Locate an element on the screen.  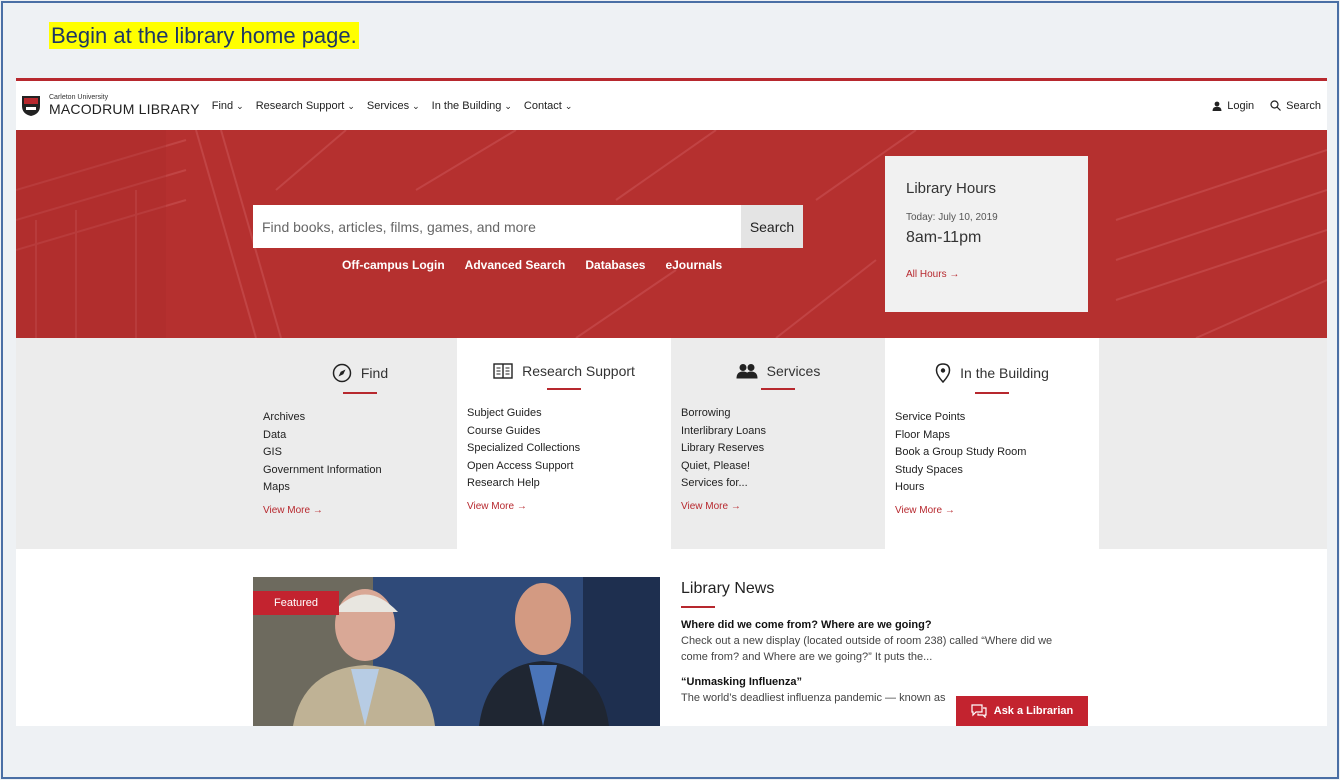
hours-date: Today: July 10, 2019 is located at coordinates (952, 217).